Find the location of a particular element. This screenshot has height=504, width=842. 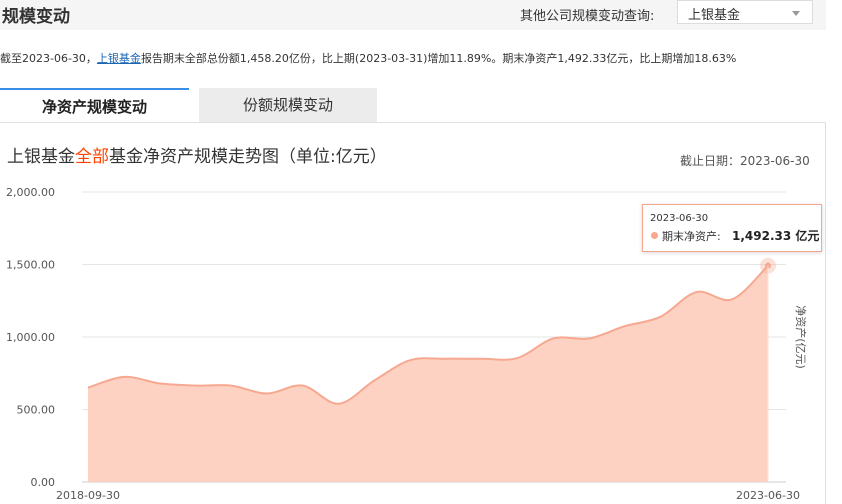

tooltip-label: 期末净资产: is located at coordinates (691, 236).